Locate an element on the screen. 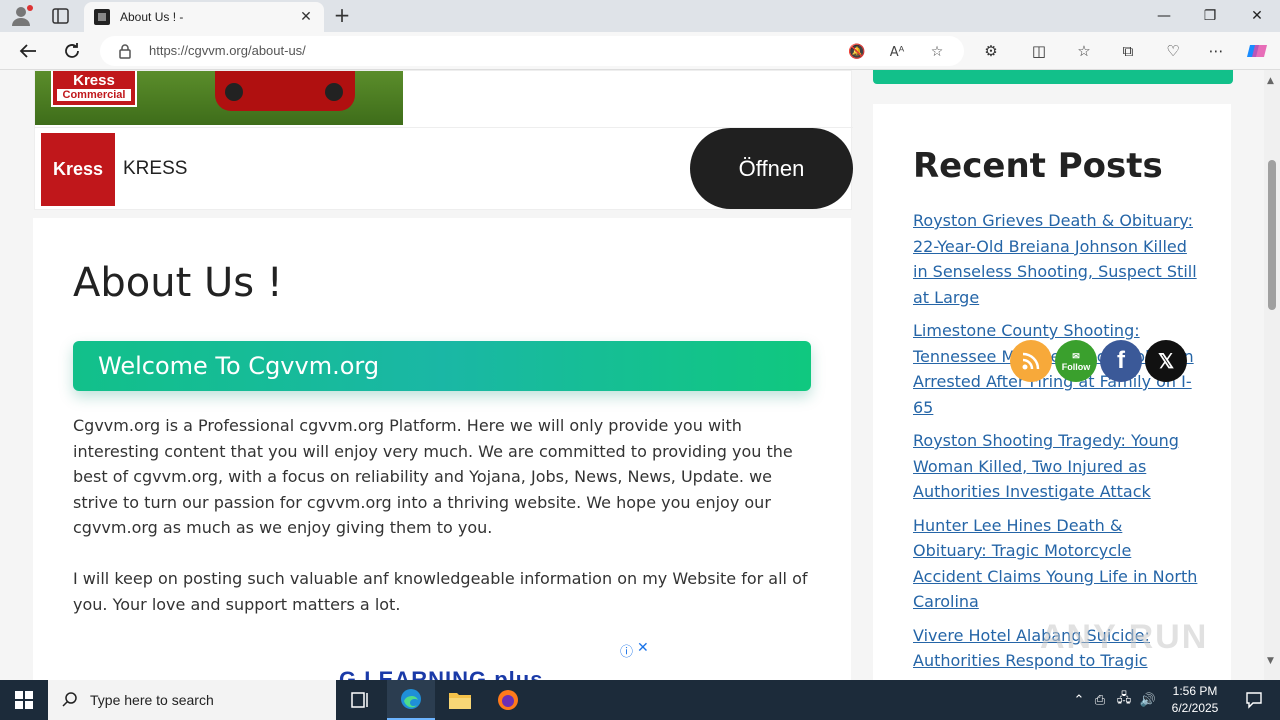  url-text: https://cgvvm.org/about-us/ is located at coordinates (227, 50).